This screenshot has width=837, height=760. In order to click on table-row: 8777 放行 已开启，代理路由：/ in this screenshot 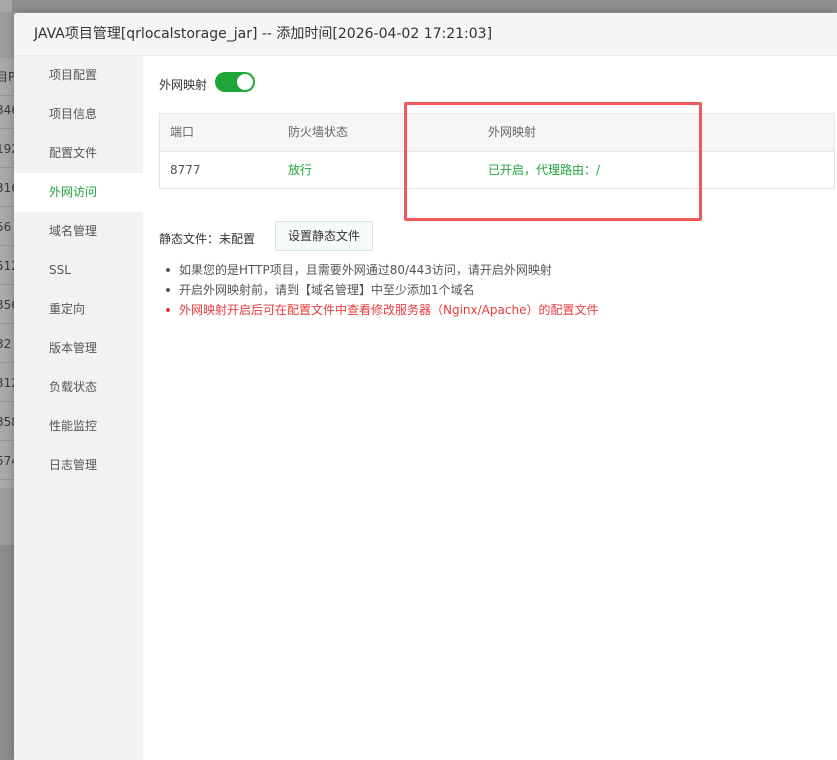, I will do `click(497, 170)`.